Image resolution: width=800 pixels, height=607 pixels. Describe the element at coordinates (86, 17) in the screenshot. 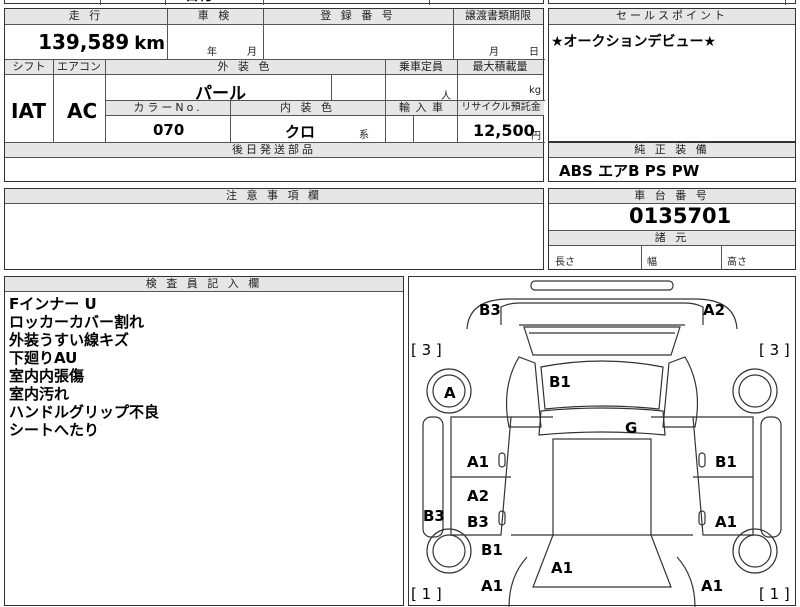

I see `distance-header: 走 行` at that location.